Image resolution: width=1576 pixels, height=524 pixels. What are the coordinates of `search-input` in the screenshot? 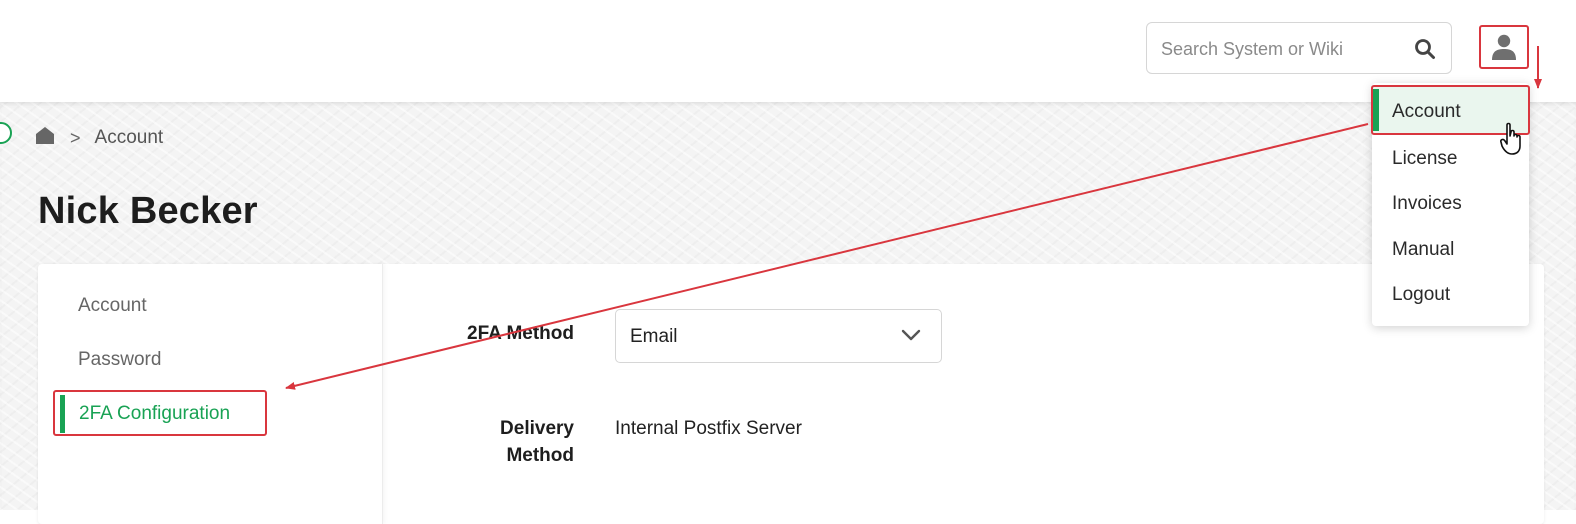 It's located at (1286, 49).